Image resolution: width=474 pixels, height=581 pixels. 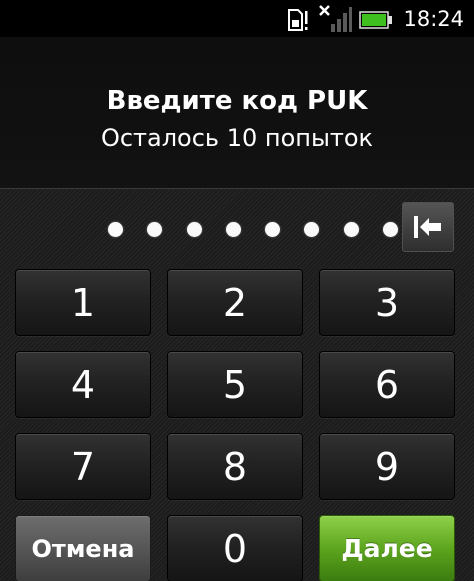 I want to click on attempts-remaining: Осталось 10 попыток, so click(x=237, y=138).